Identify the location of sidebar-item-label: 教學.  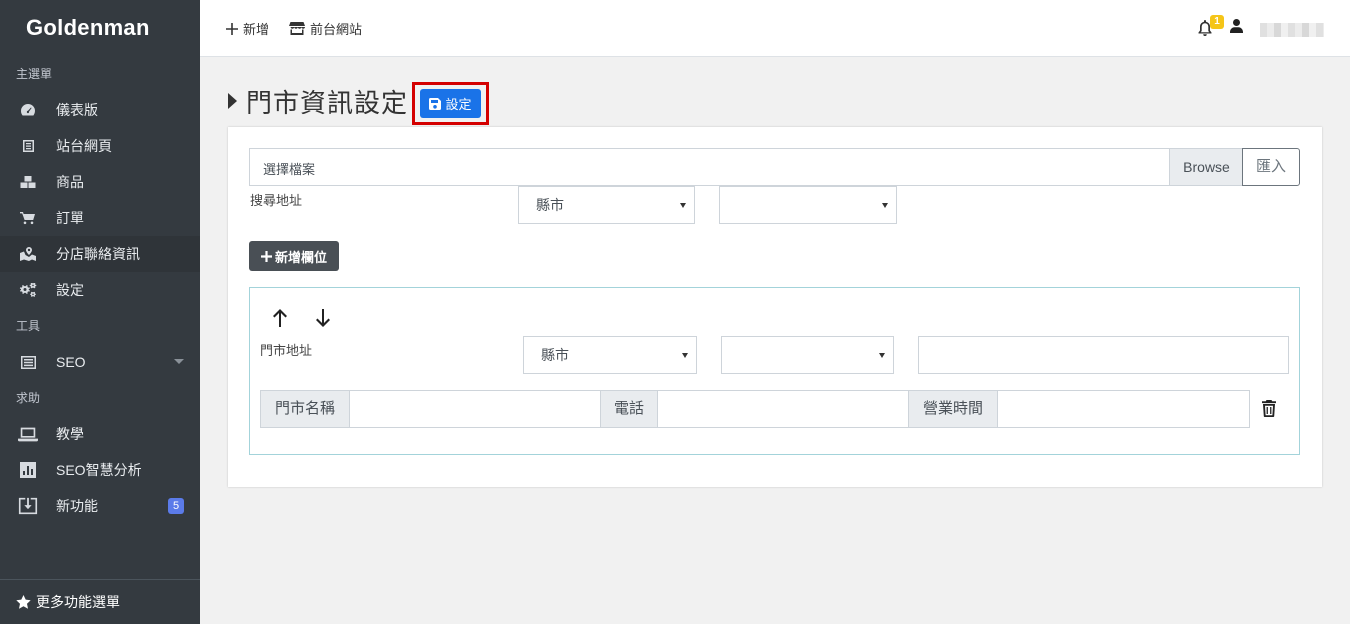
(70, 434).